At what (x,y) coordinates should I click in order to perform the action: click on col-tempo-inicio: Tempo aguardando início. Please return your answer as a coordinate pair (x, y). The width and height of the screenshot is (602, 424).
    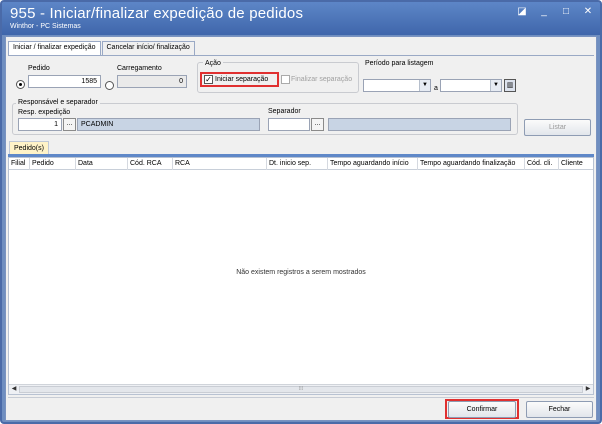
    Looking at the image, I should click on (373, 164).